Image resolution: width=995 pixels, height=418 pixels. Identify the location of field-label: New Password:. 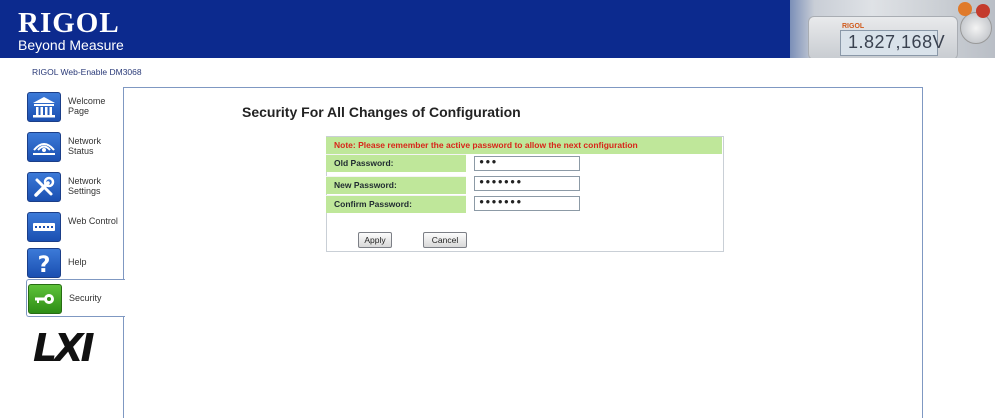
(365, 185).